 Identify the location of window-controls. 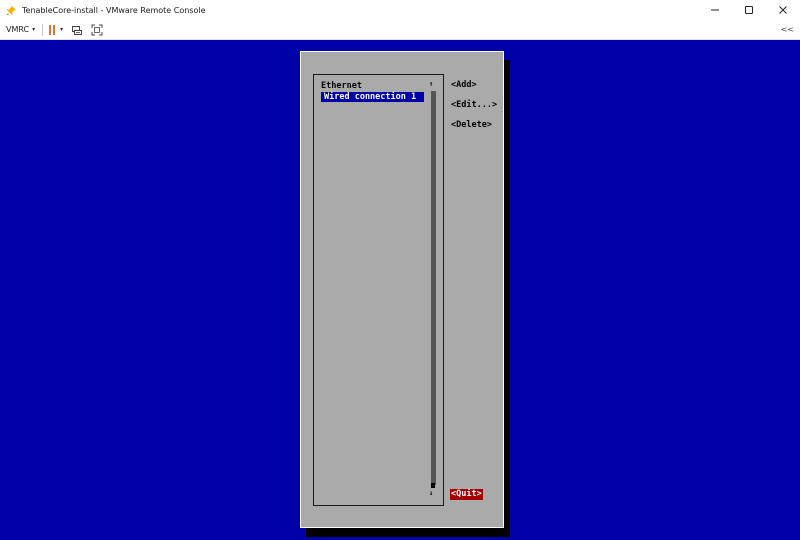
(749, 10).